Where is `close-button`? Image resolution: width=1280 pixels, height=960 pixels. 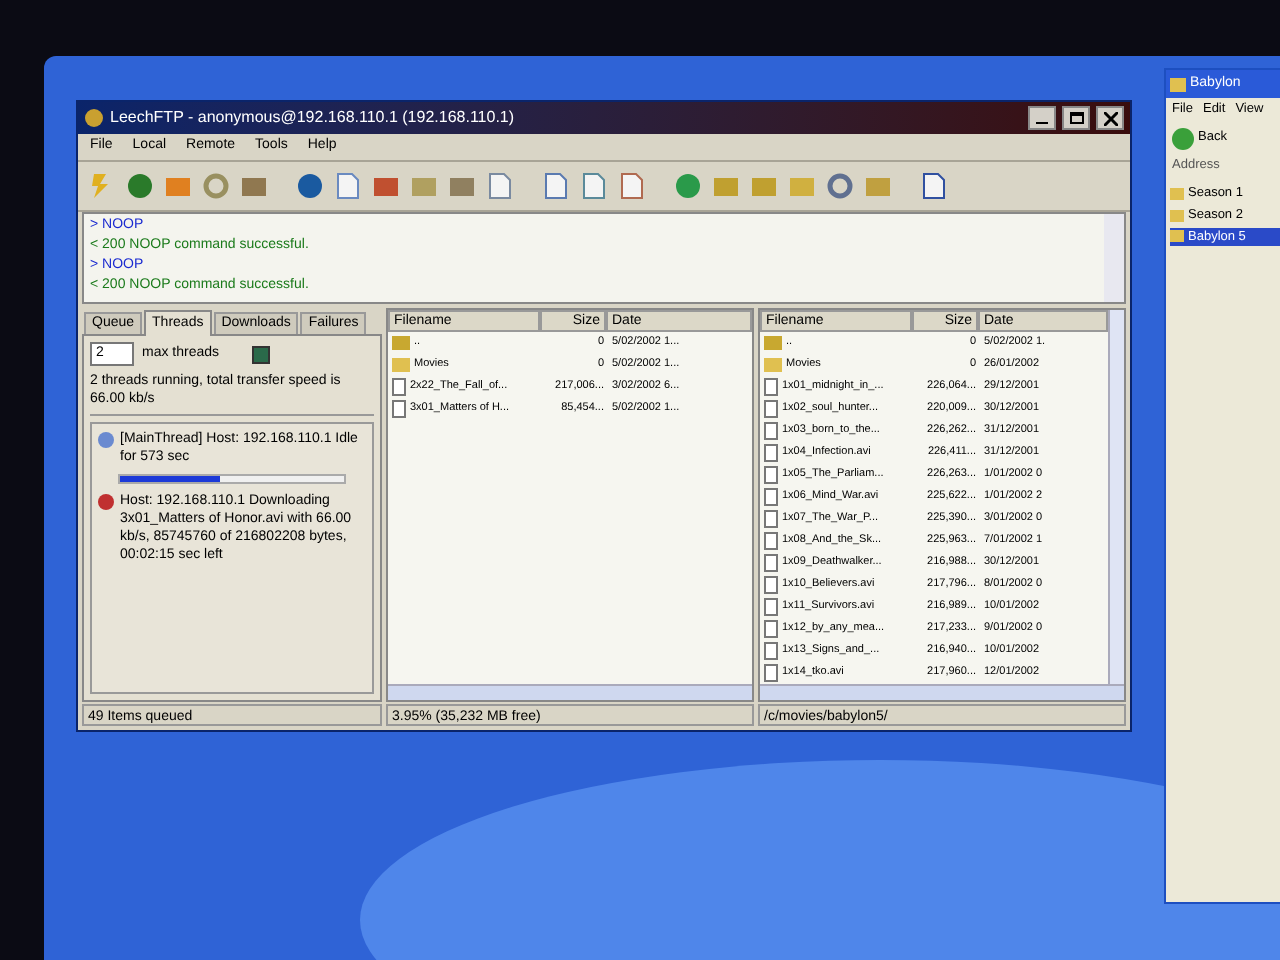 close-button is located at coordinates (1110, 118).